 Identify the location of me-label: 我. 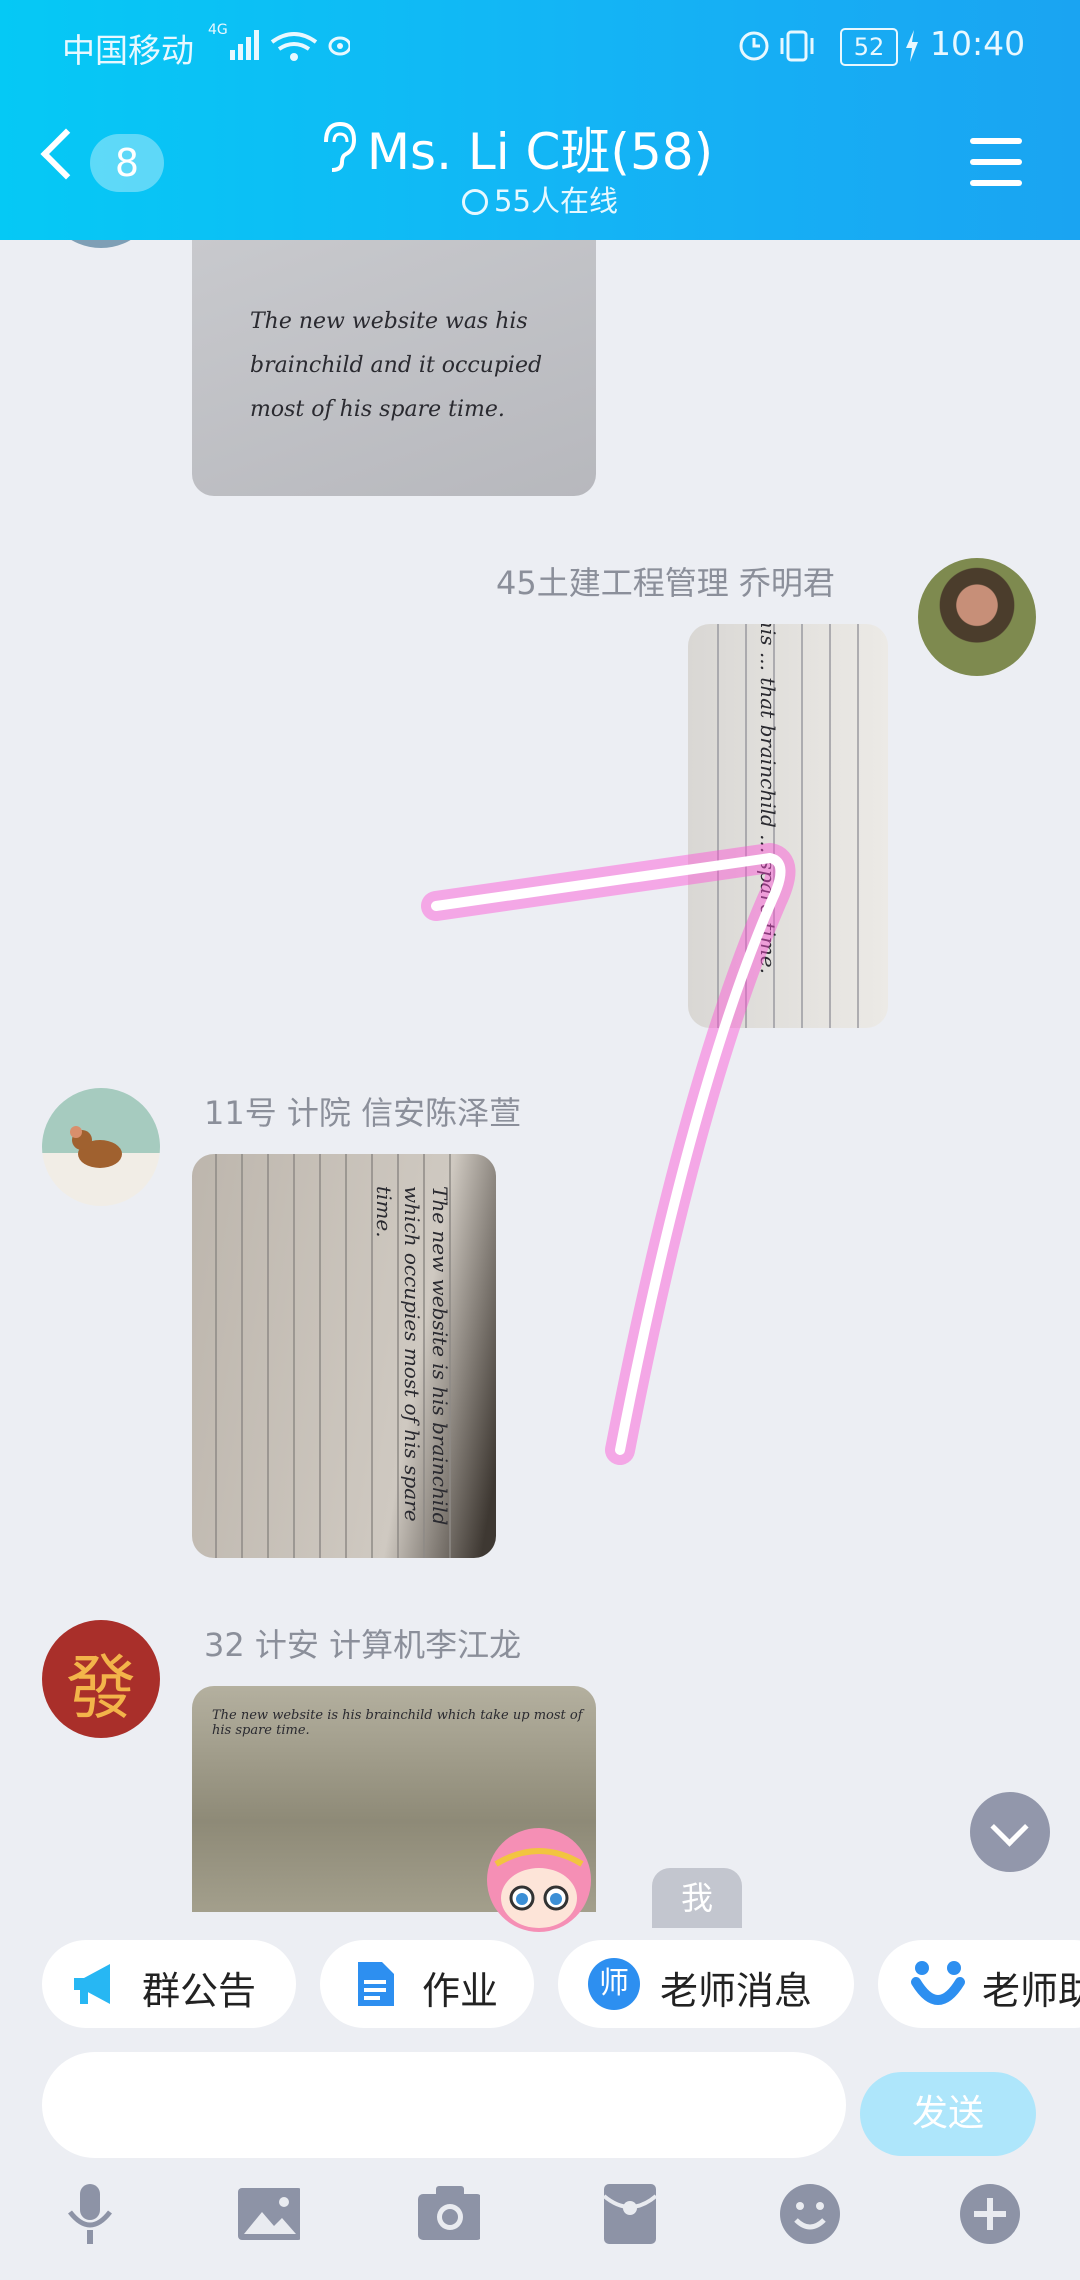
(697, 1898).